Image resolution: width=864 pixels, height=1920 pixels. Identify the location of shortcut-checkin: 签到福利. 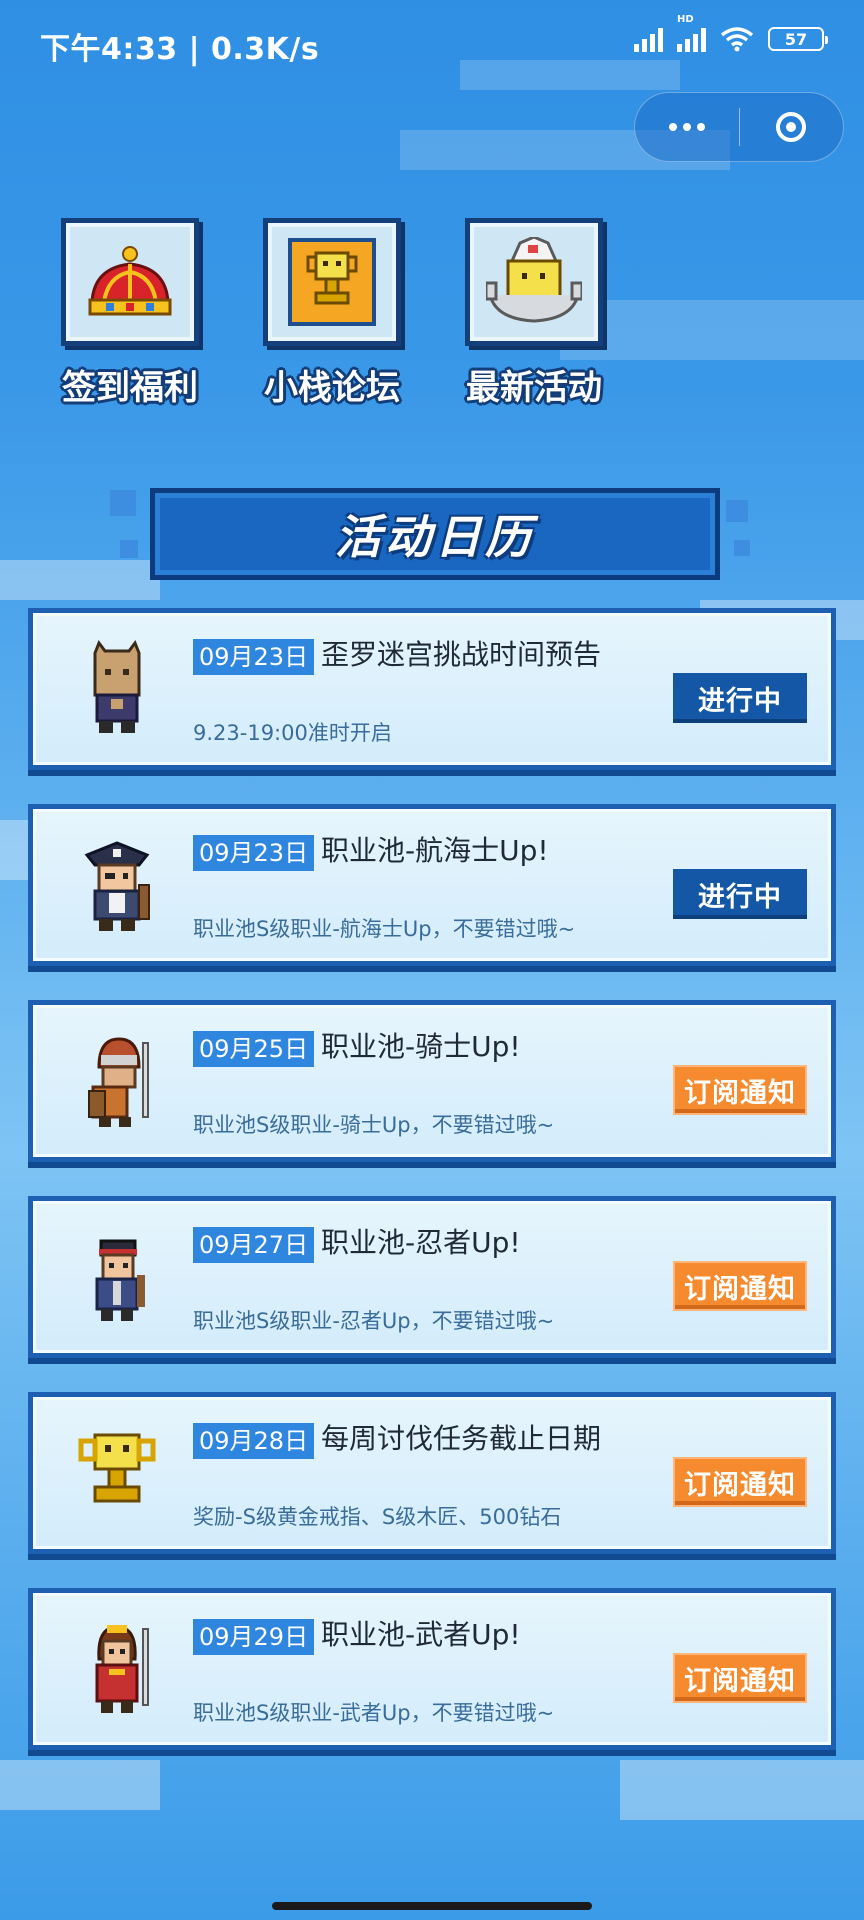
(130, 313).